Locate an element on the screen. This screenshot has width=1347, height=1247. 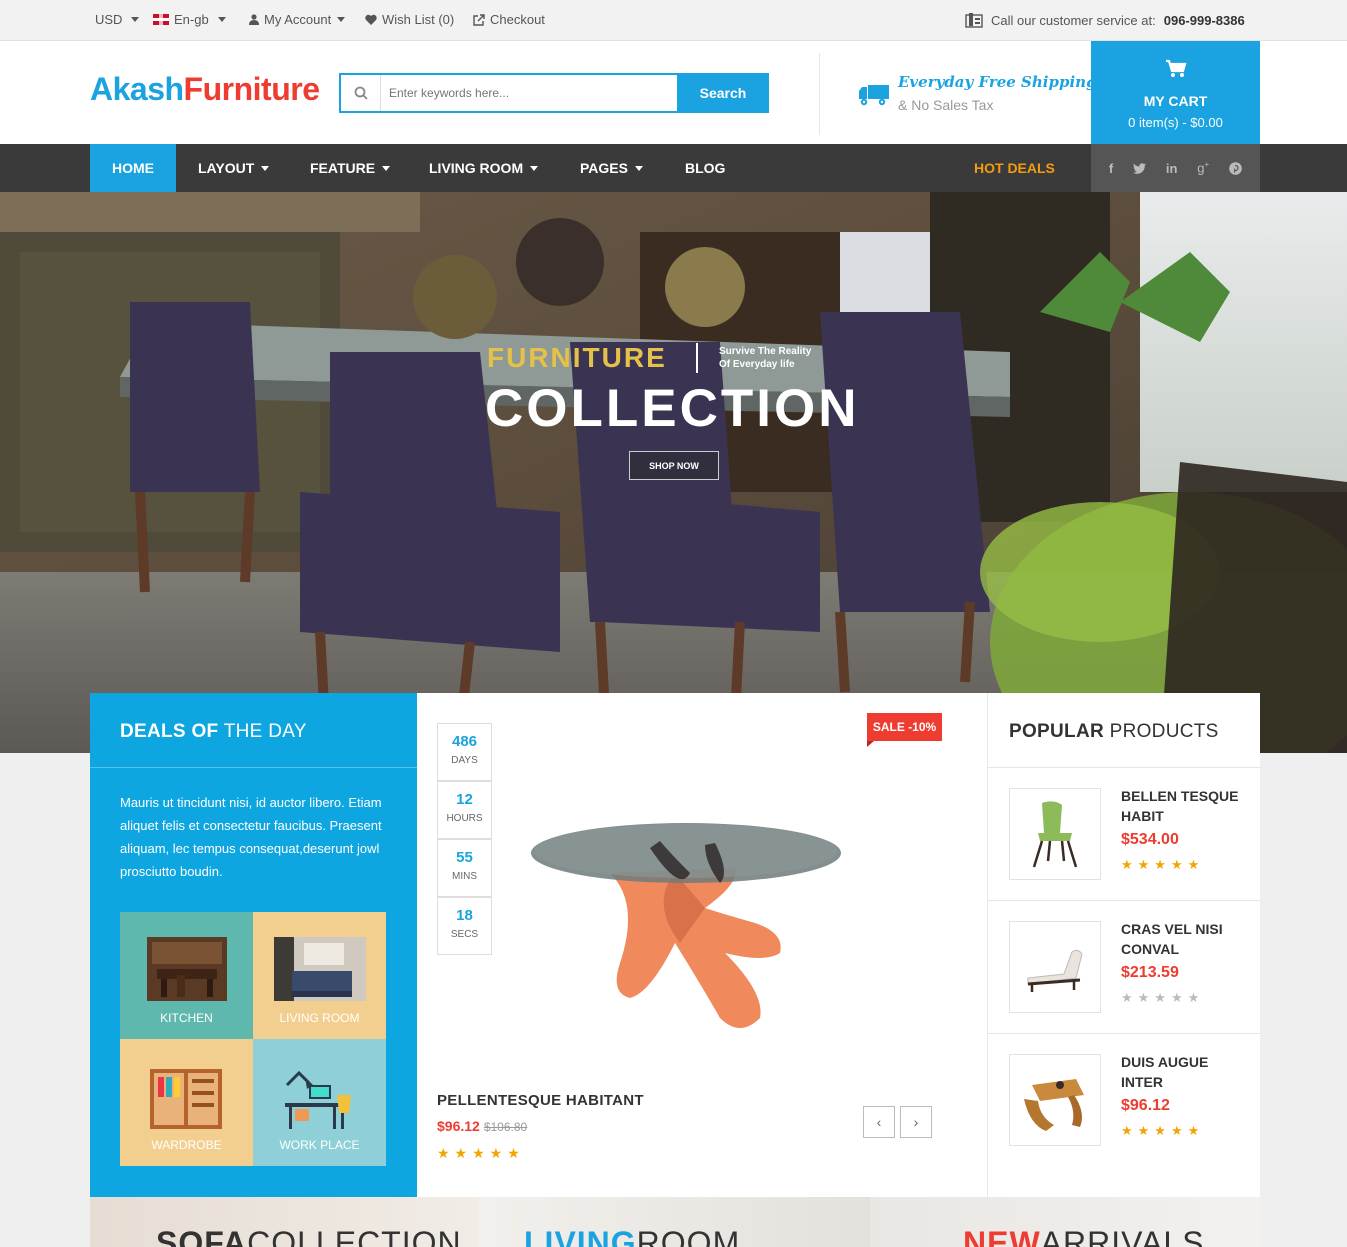
my-account-label: My Account is located at coordinates (298, 19).